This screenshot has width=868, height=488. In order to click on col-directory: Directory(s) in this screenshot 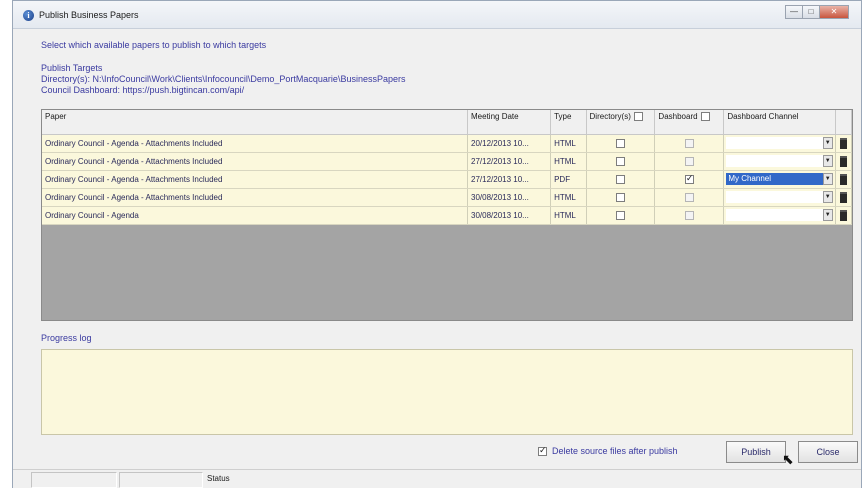, I will do `click(621, 122)`.